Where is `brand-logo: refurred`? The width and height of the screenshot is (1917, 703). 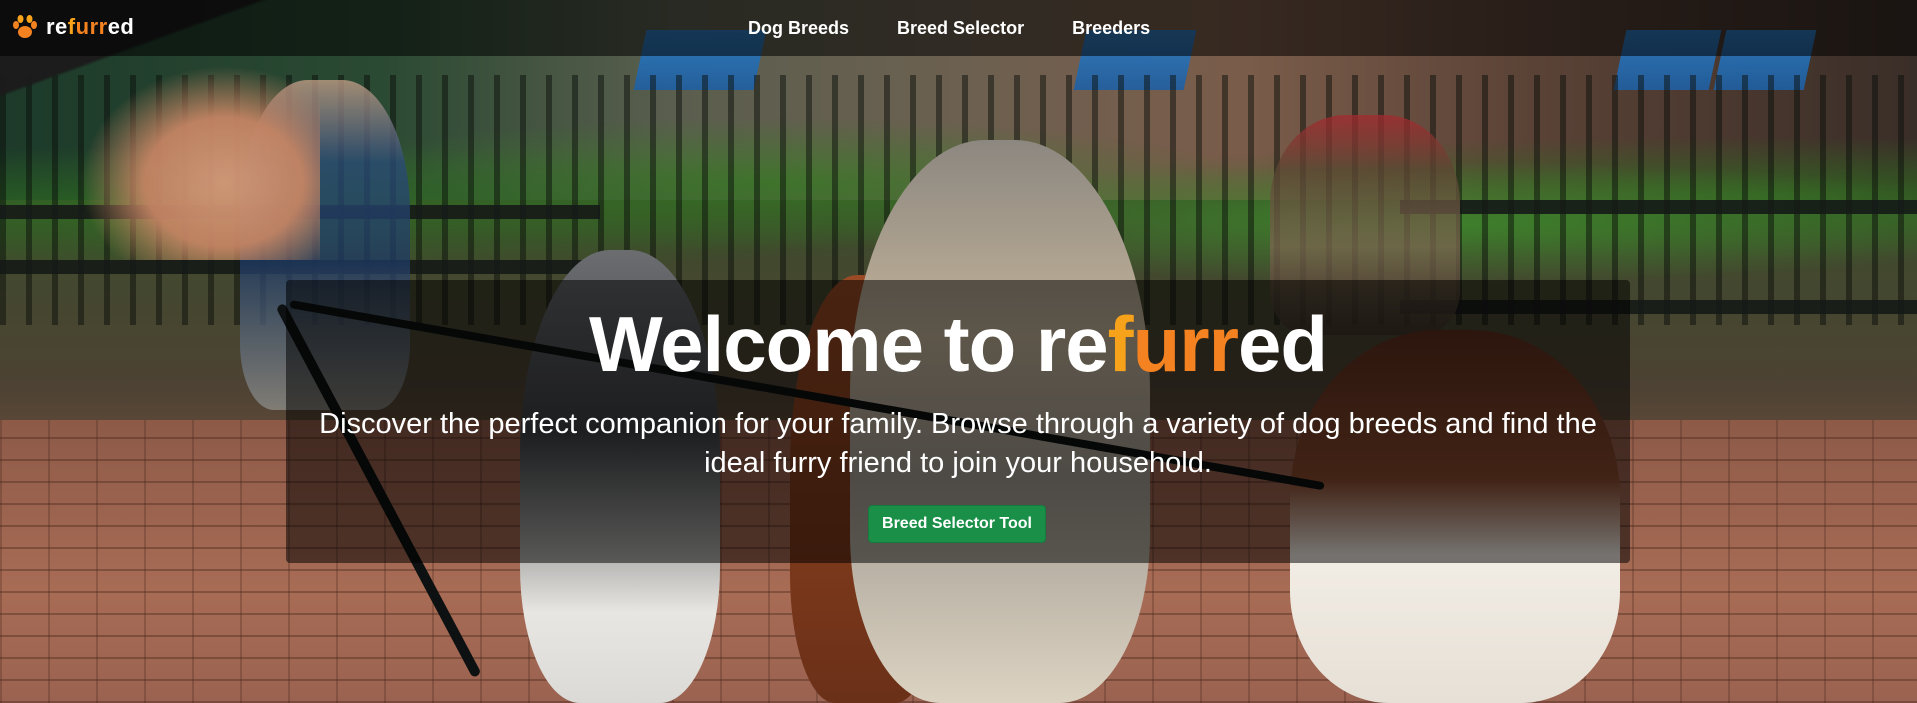
brand-logo: refurred is located at coordinates (72, 27).